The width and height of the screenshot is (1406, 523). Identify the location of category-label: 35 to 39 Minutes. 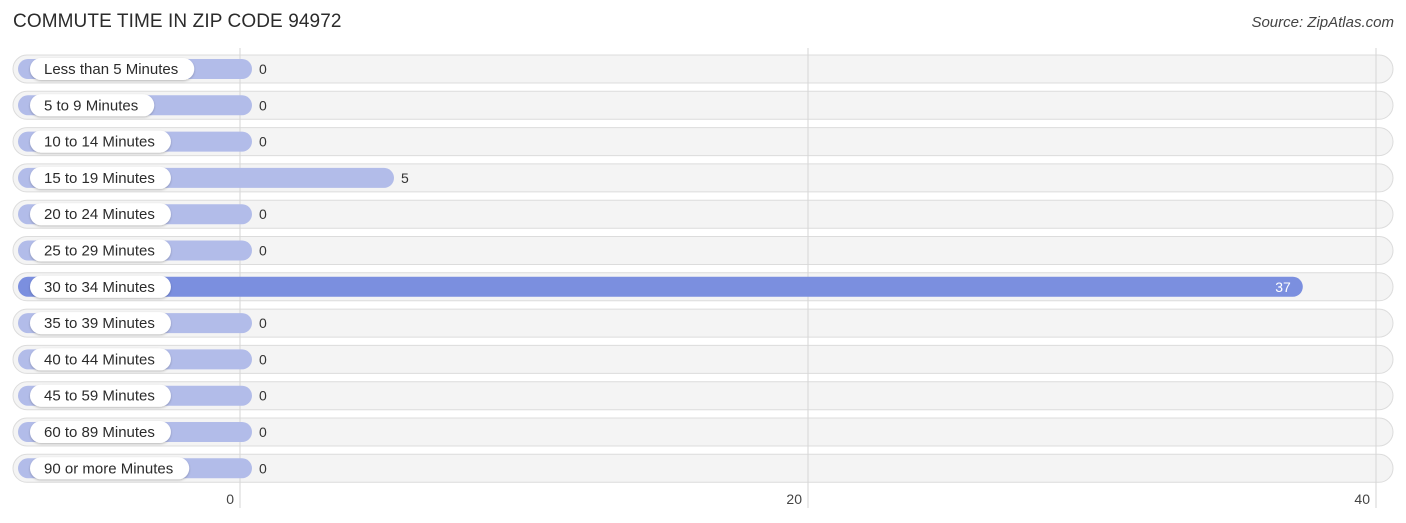
(99, 323).